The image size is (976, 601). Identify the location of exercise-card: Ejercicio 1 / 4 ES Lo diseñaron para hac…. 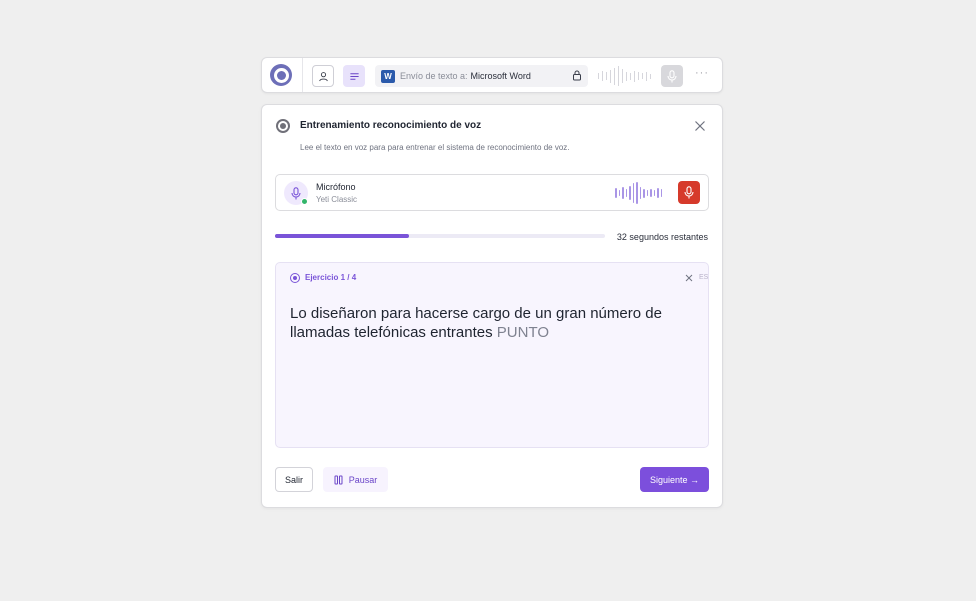
(492, 355).